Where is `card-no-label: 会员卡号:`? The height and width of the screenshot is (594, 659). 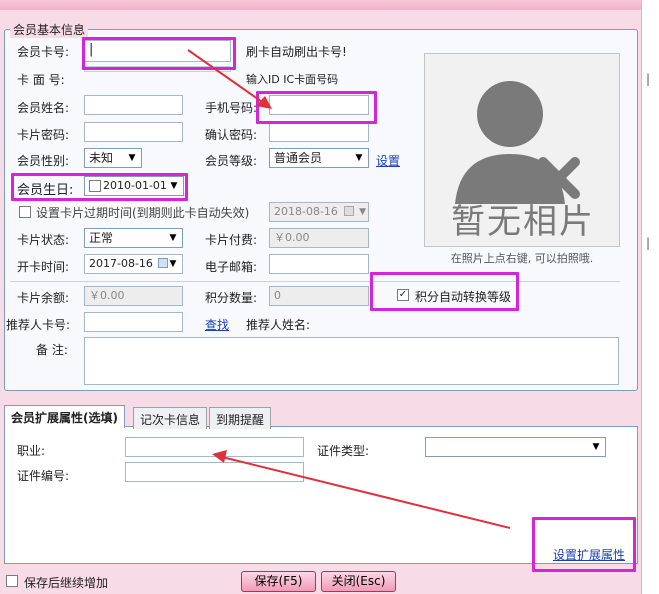 card-no-label: 会员卡号: is located at coordinates (43, 52).